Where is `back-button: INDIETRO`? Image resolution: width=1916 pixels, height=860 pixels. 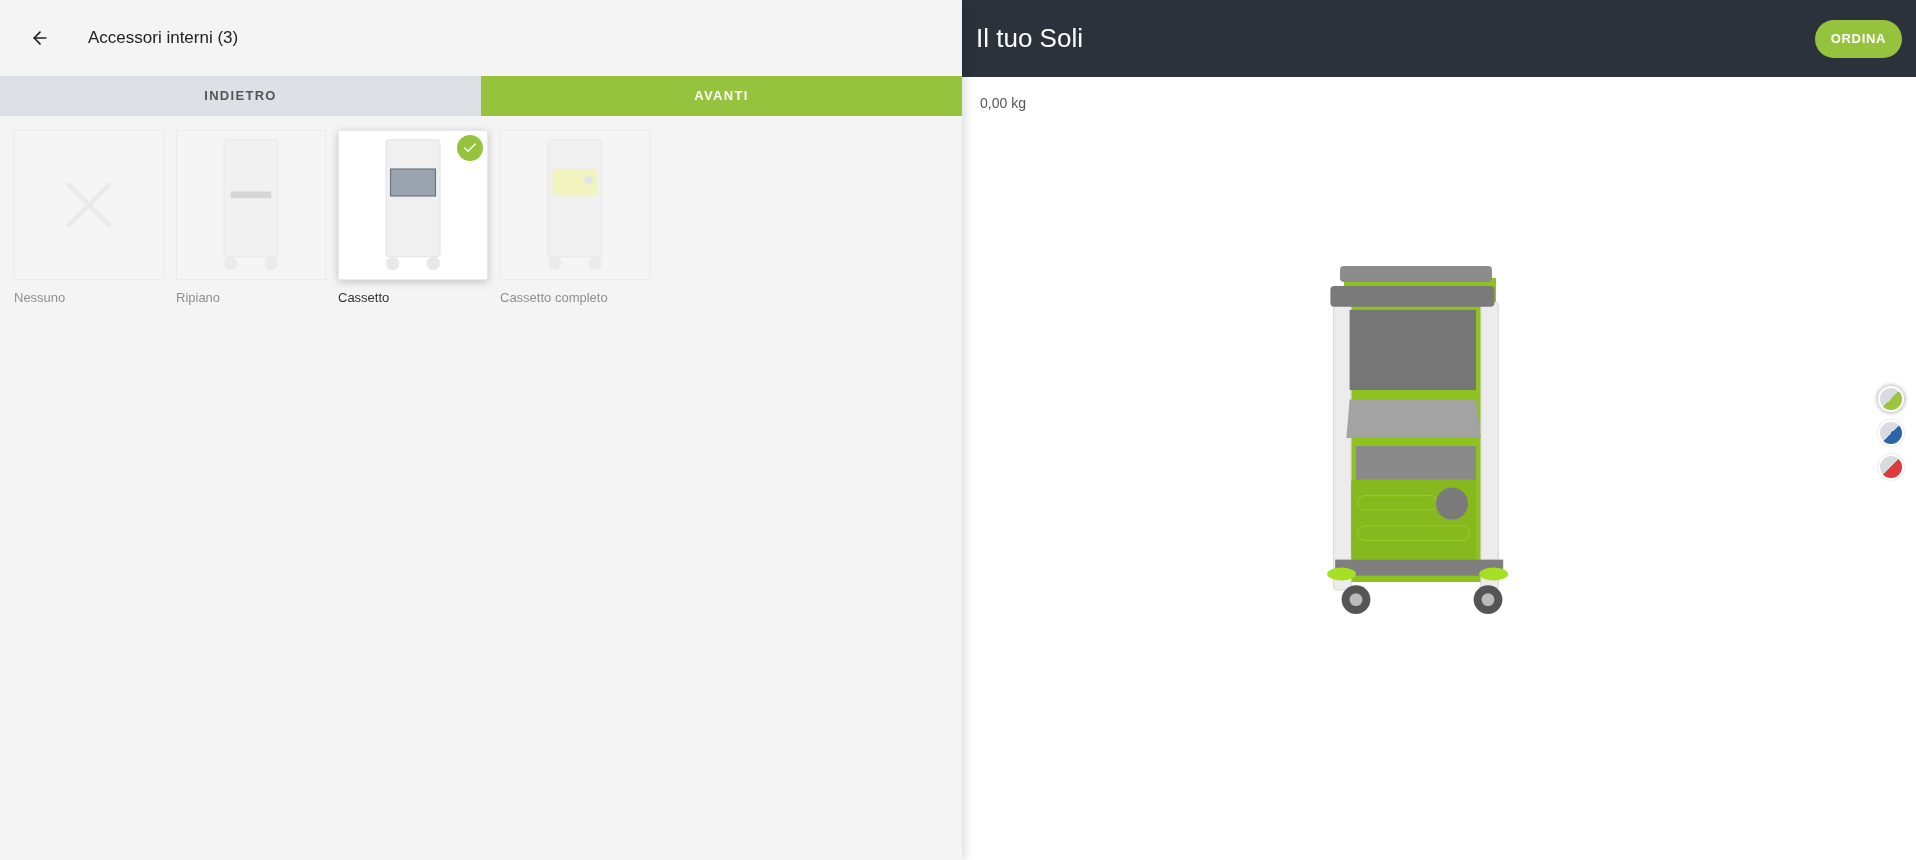
back-button: INDIETRO is located at coordinates (240, 96).